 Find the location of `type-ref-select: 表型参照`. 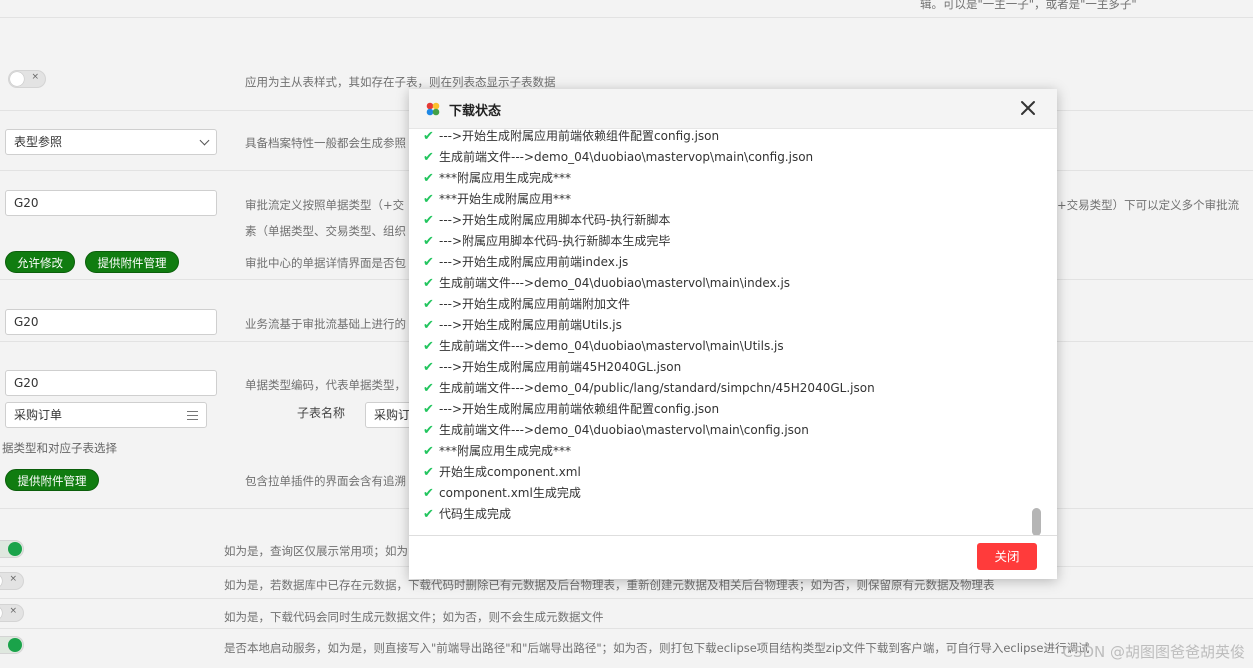

type-ref-select: 表型参照 is located at coordinates (111, 142).